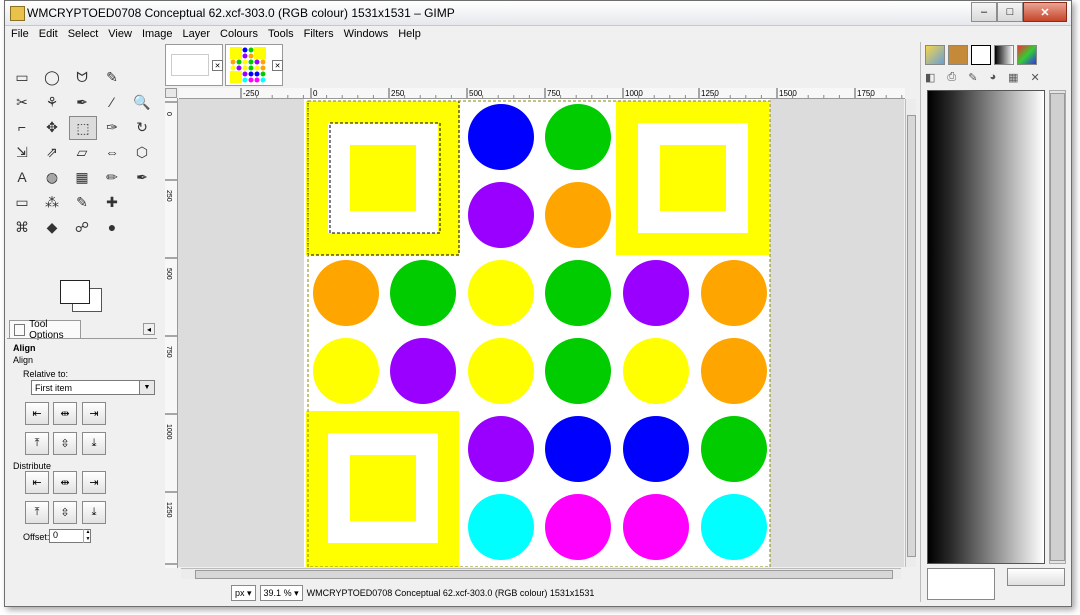  Describe the element at coordinates (239, 34) in the screenshot. I see `menu-colours: Colours` at that location.